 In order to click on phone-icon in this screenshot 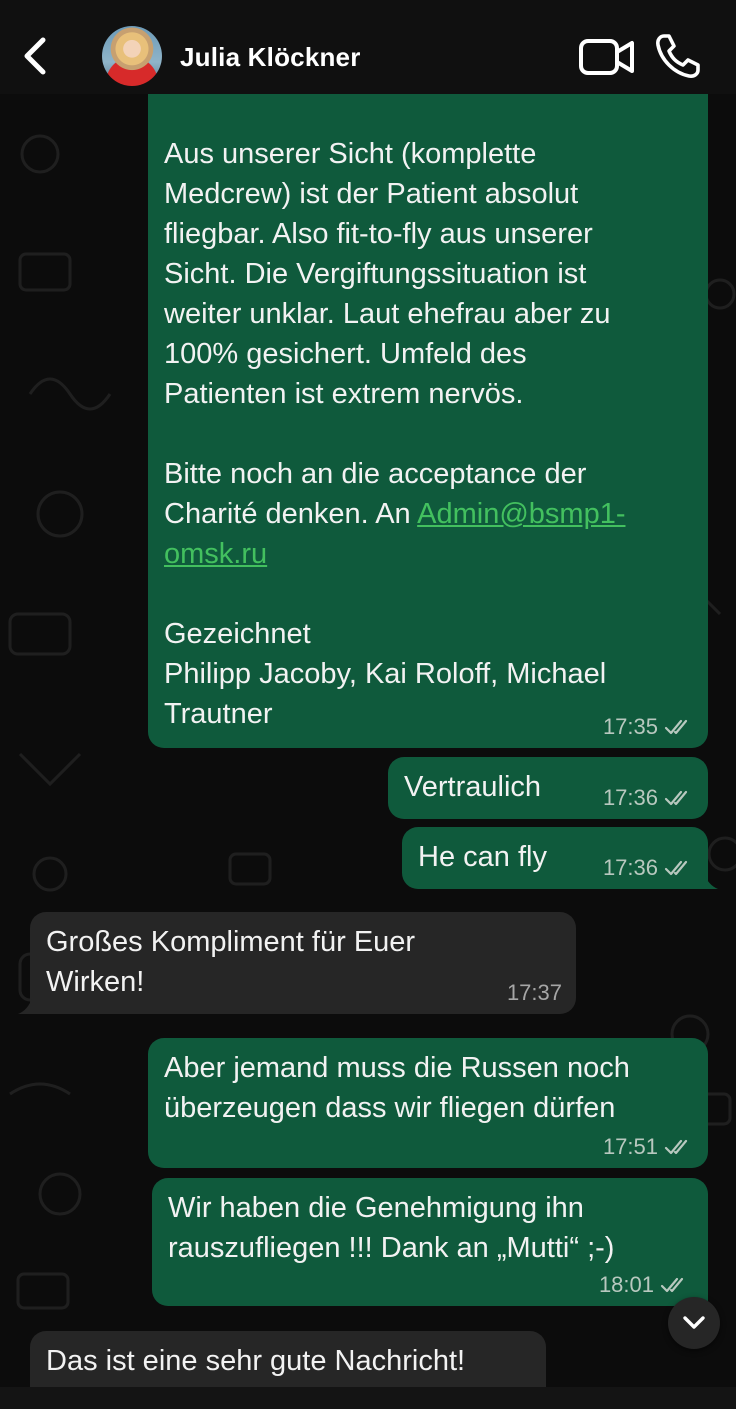, I will do `click(678, 56)`.